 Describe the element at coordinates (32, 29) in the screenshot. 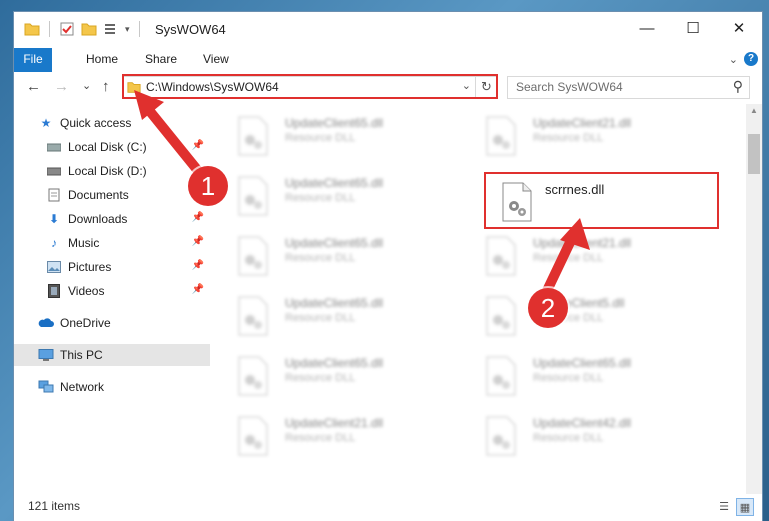

I see `folder-icon` at that location.